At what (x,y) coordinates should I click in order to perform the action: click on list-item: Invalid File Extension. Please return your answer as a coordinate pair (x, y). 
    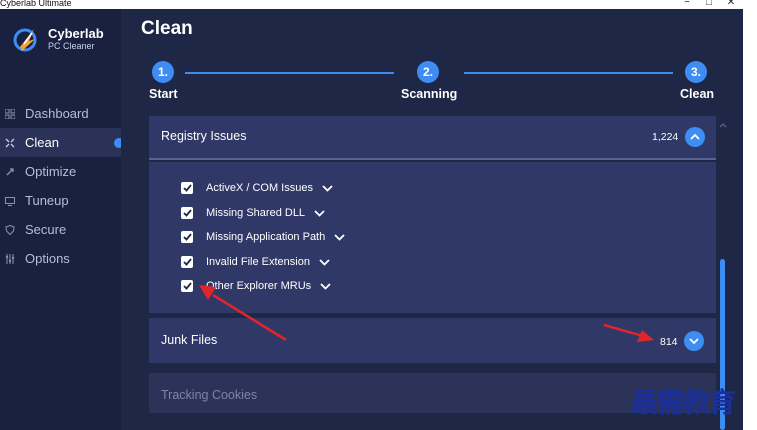
    Looking at the image, I should click on (256, 262).